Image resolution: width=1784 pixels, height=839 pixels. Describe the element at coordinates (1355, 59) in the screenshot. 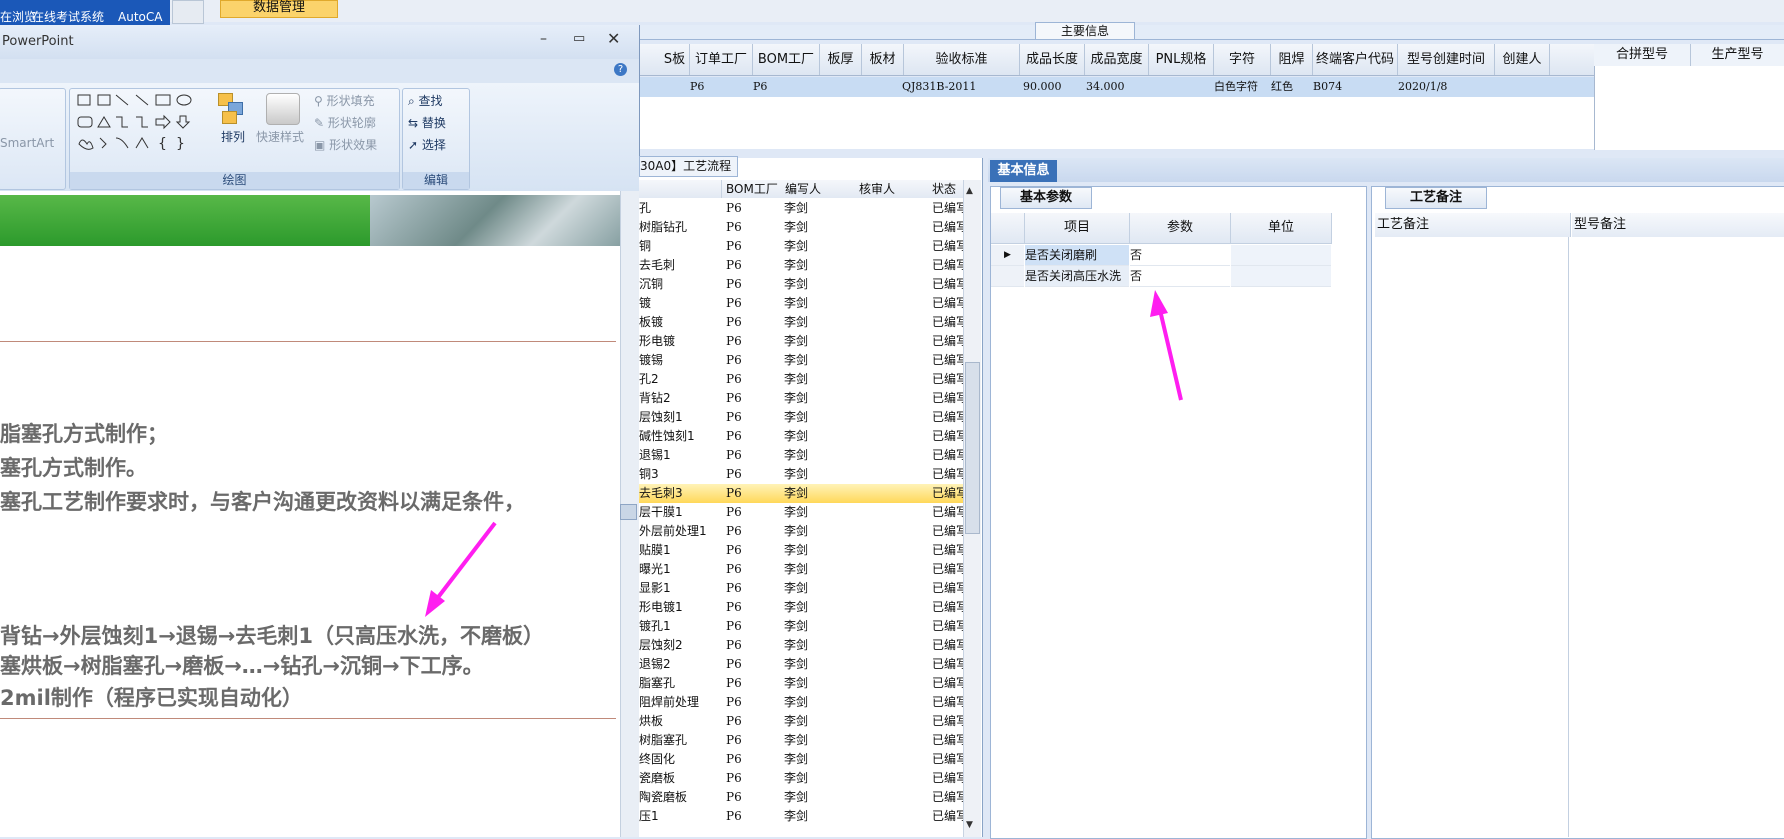

I see `col-customer: 终端客户代码` at that location.